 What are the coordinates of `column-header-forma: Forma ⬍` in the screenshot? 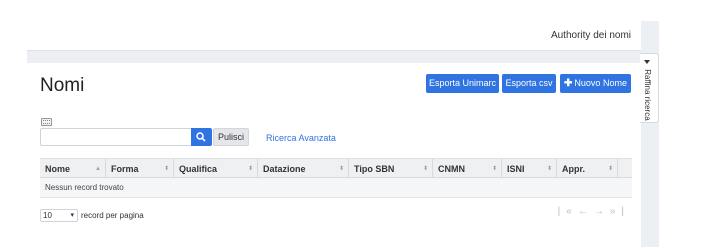 It's located at (140, 169).